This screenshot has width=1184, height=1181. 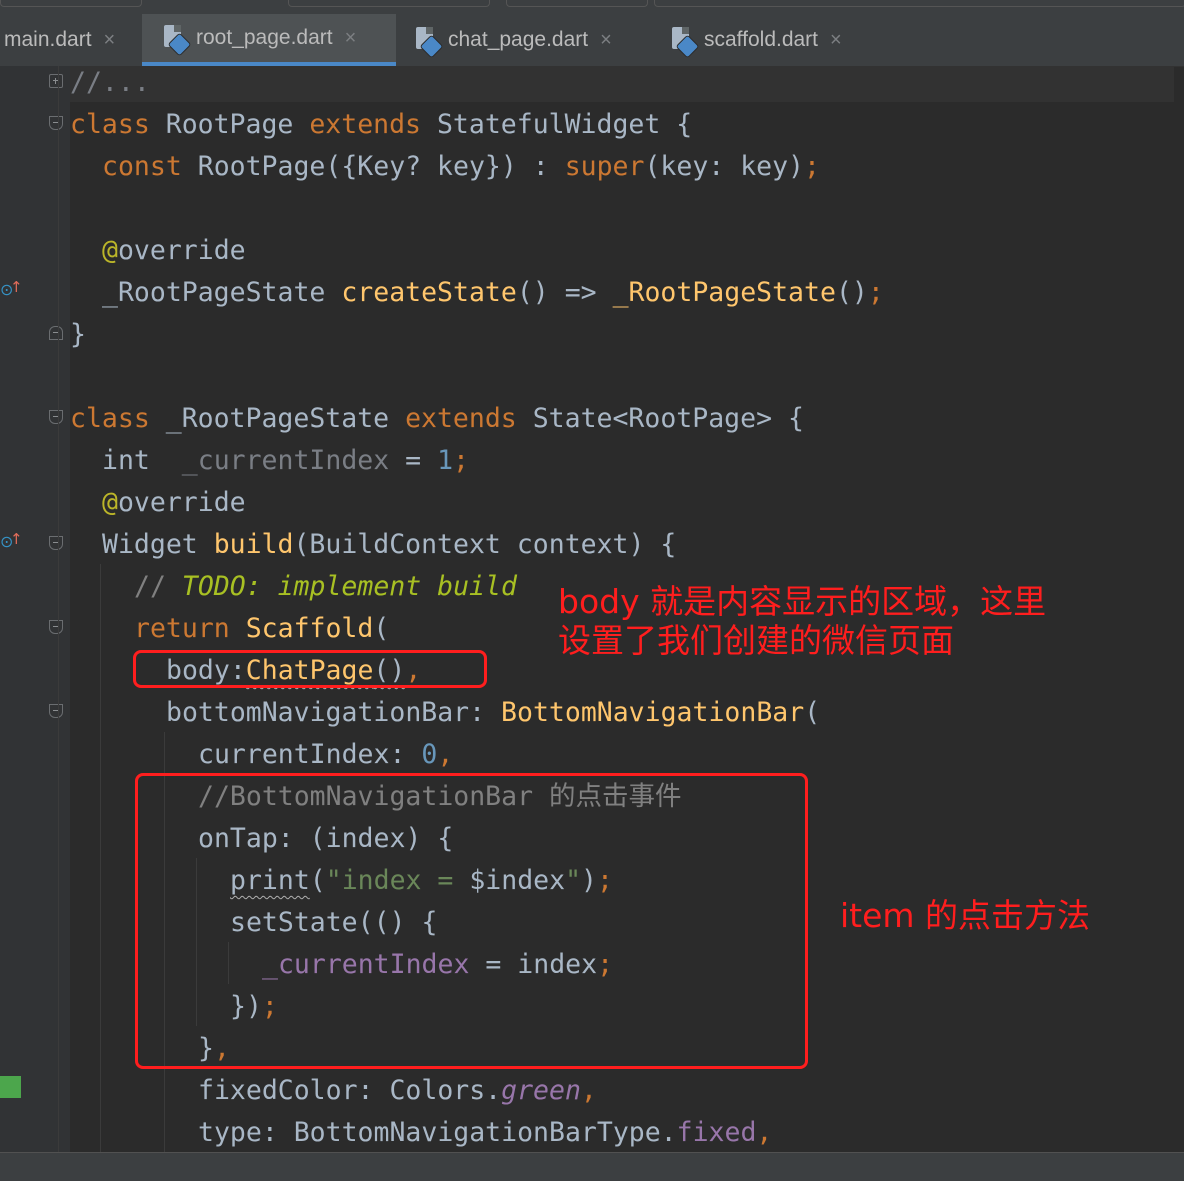 What do you see at coordinates (48, 39) in the screenshot?
I see `tab-label: main.dart` at bounding box center [48, 39].